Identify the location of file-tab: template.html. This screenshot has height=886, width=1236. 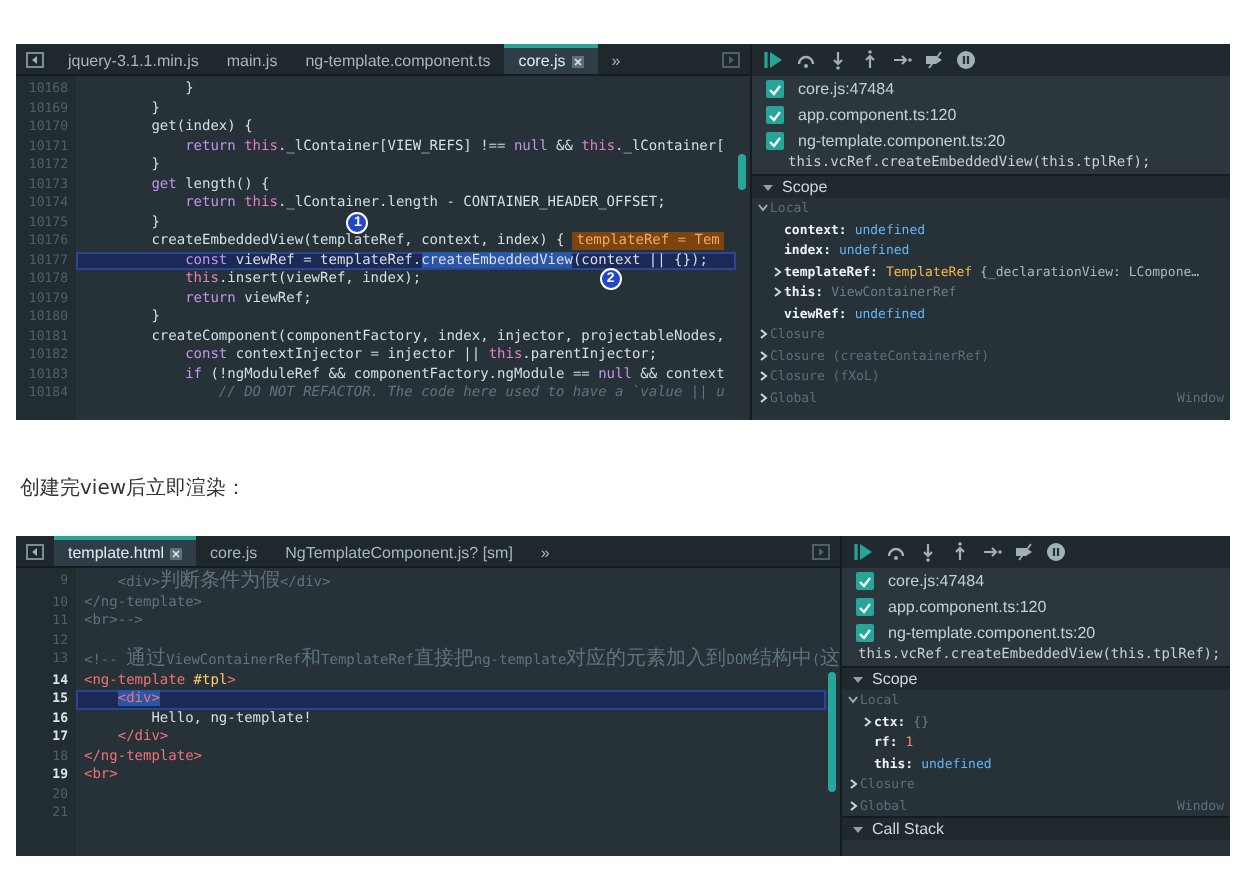
(125, 551).